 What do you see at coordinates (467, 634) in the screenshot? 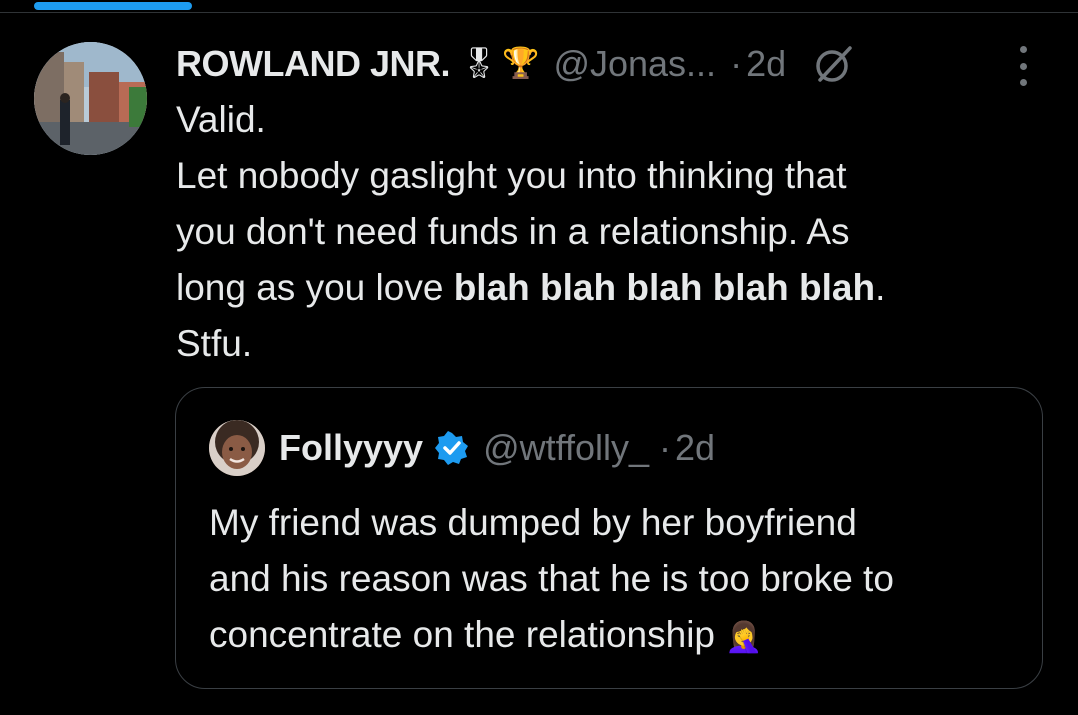
I see `quote-line-text: concentrate on the relationship` at bounding box center [467, 634].